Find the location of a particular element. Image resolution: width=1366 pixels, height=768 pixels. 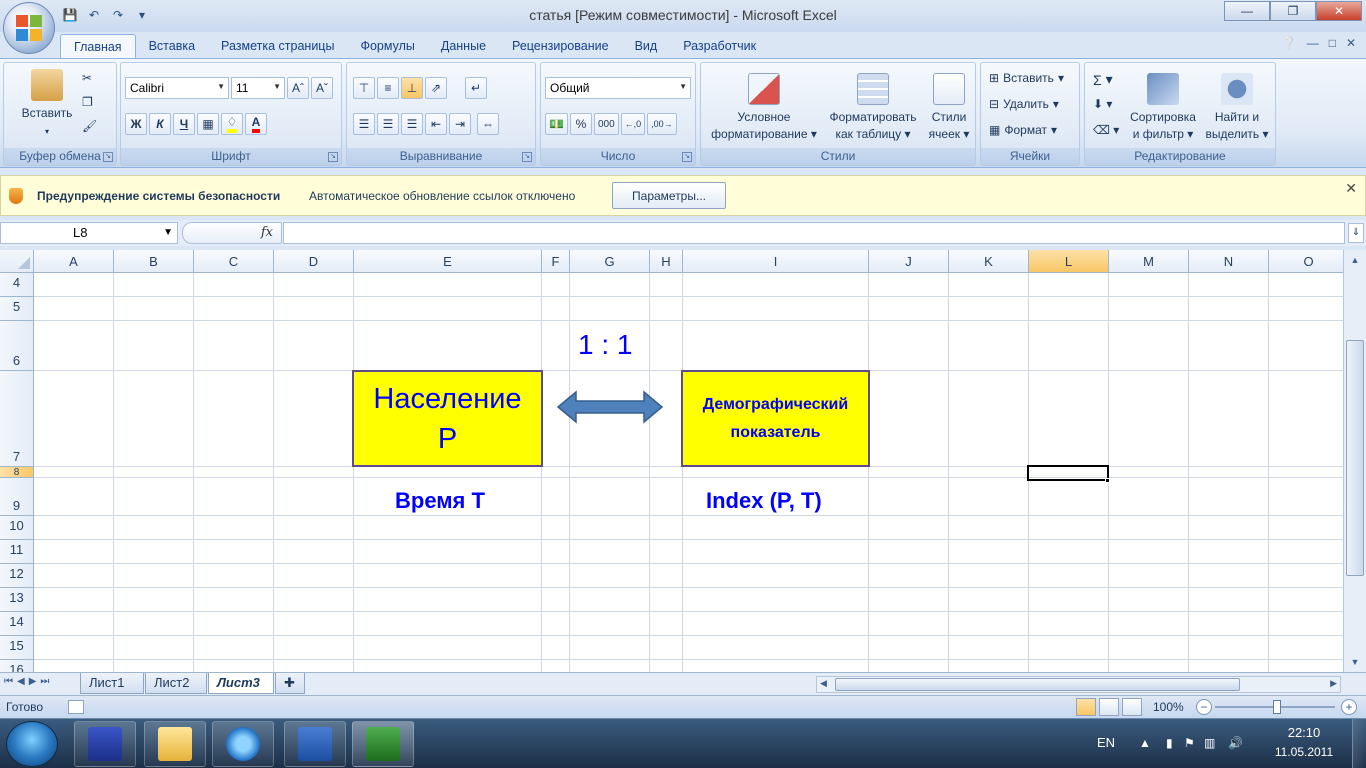

security-bar-close-icon: ✕ is located at coordinates (1351, 188).